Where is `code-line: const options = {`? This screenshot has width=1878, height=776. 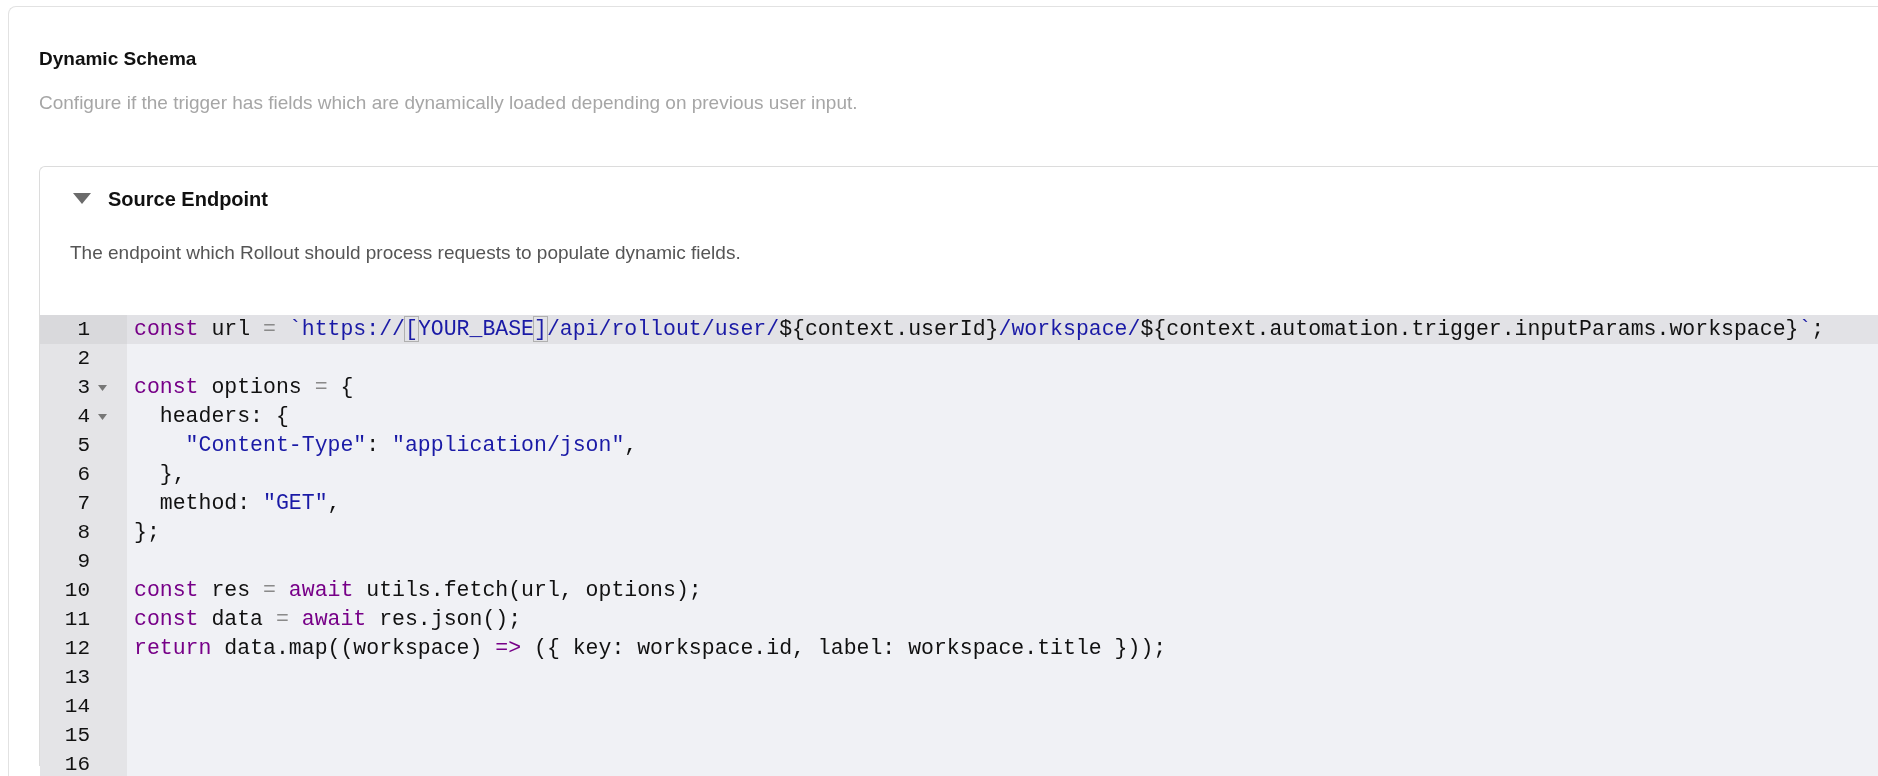 code-line: const options = { is located at coordinates (244, 387).